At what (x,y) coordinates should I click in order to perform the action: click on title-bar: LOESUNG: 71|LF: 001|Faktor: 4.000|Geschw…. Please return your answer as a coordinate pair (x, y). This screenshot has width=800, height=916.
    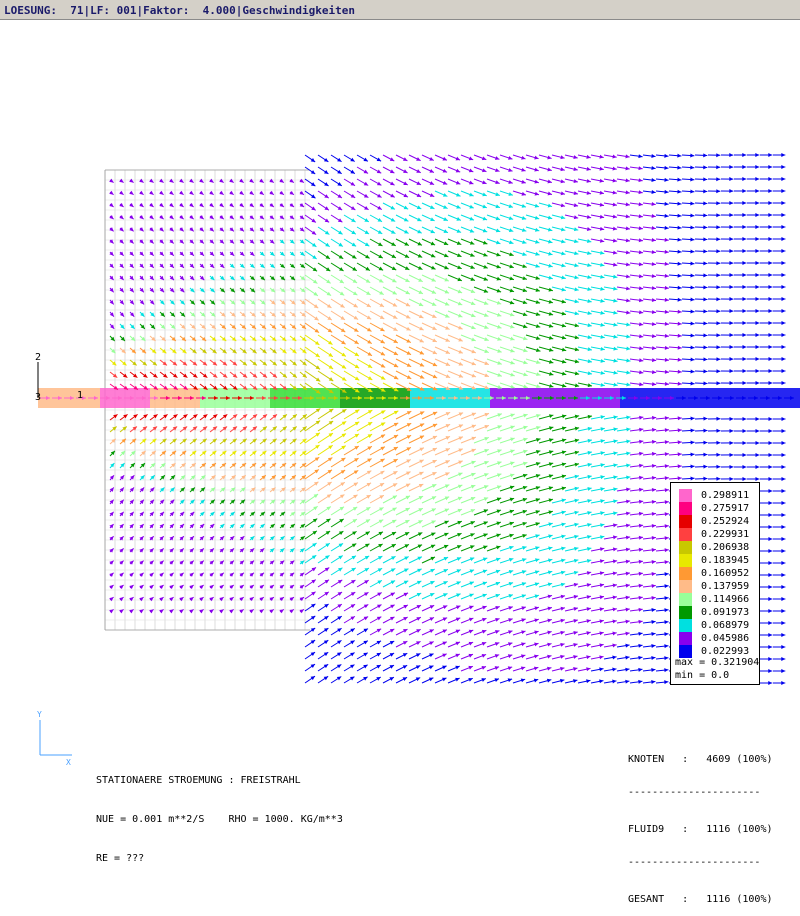
    Looking at the image, I should click on (400, 10).